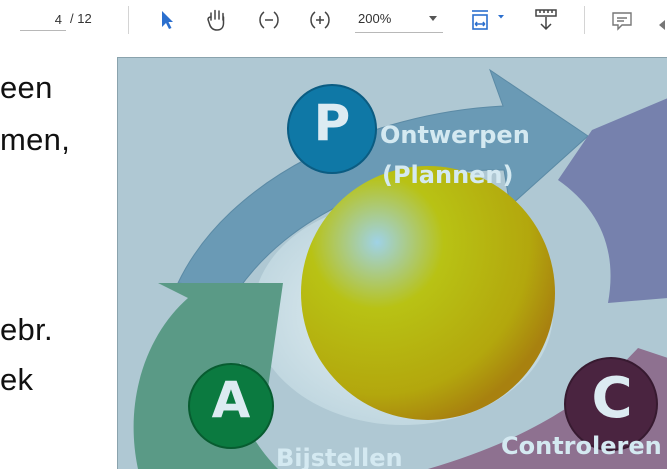  What do you see at coordinates (581, 446) in the screenshot?
I see `label-controleren: Controleren` at bounding box center [581, 446].